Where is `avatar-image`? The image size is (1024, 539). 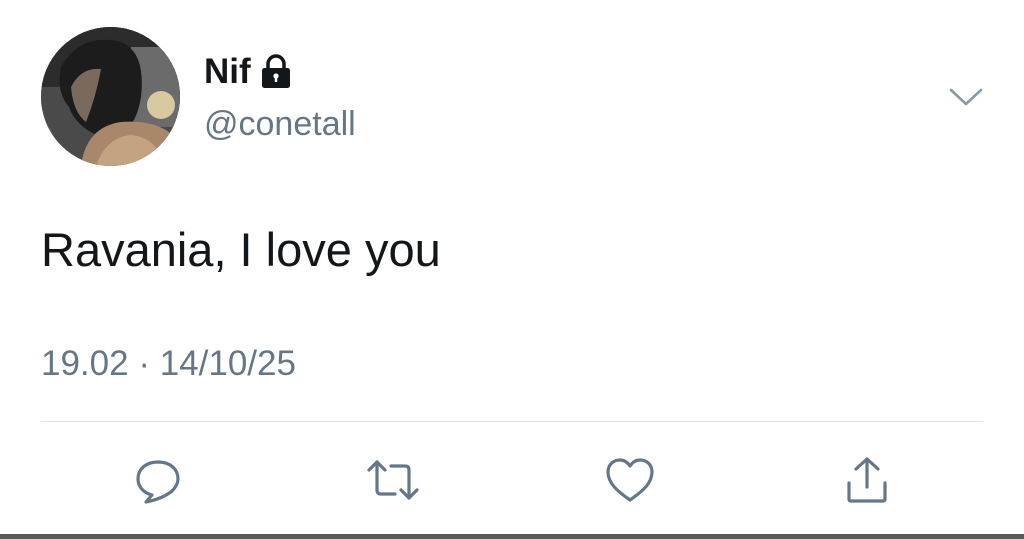 avatar-image is located at coordinates (110, 96).